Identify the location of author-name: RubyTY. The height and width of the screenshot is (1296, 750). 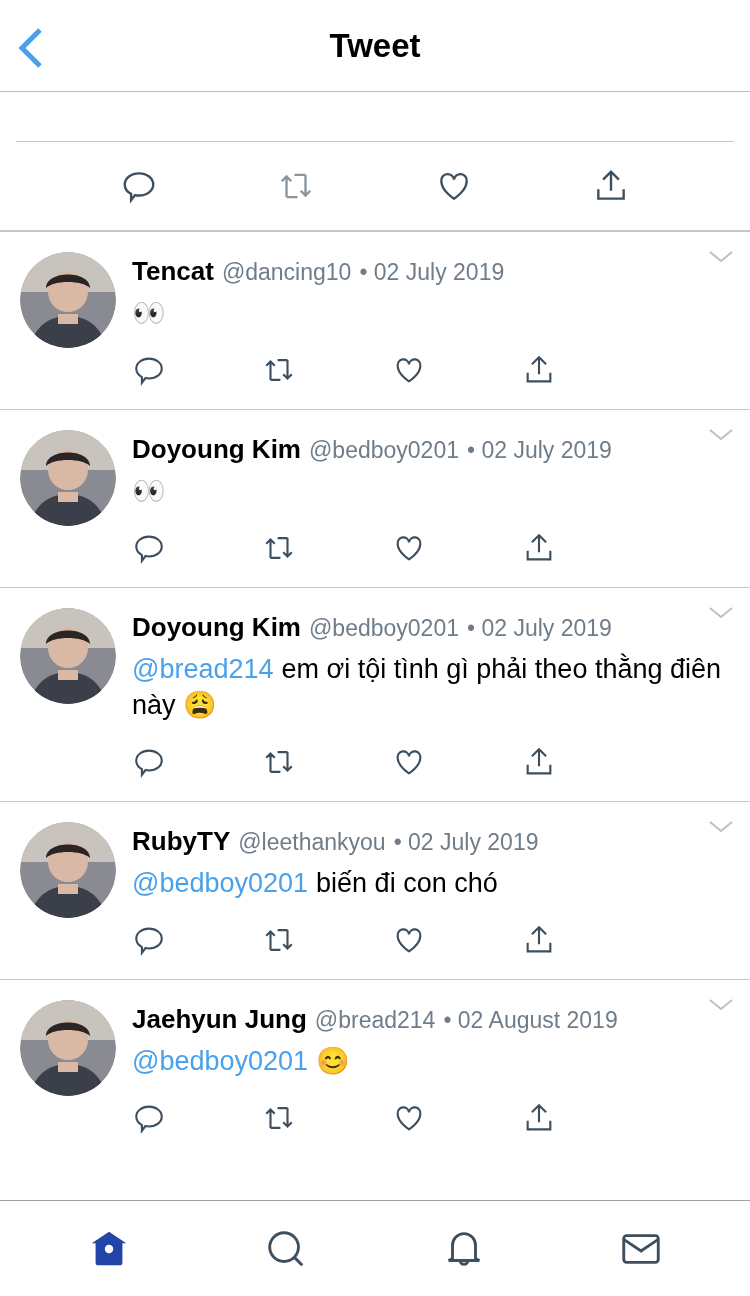
(181, 841).